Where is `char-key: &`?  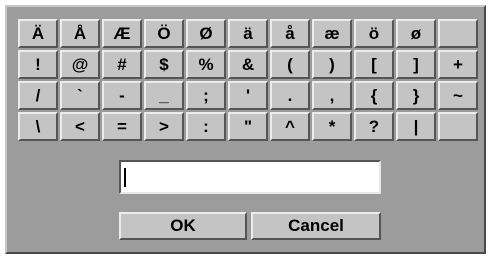 char-key: & is located at coordinates (248, 64).